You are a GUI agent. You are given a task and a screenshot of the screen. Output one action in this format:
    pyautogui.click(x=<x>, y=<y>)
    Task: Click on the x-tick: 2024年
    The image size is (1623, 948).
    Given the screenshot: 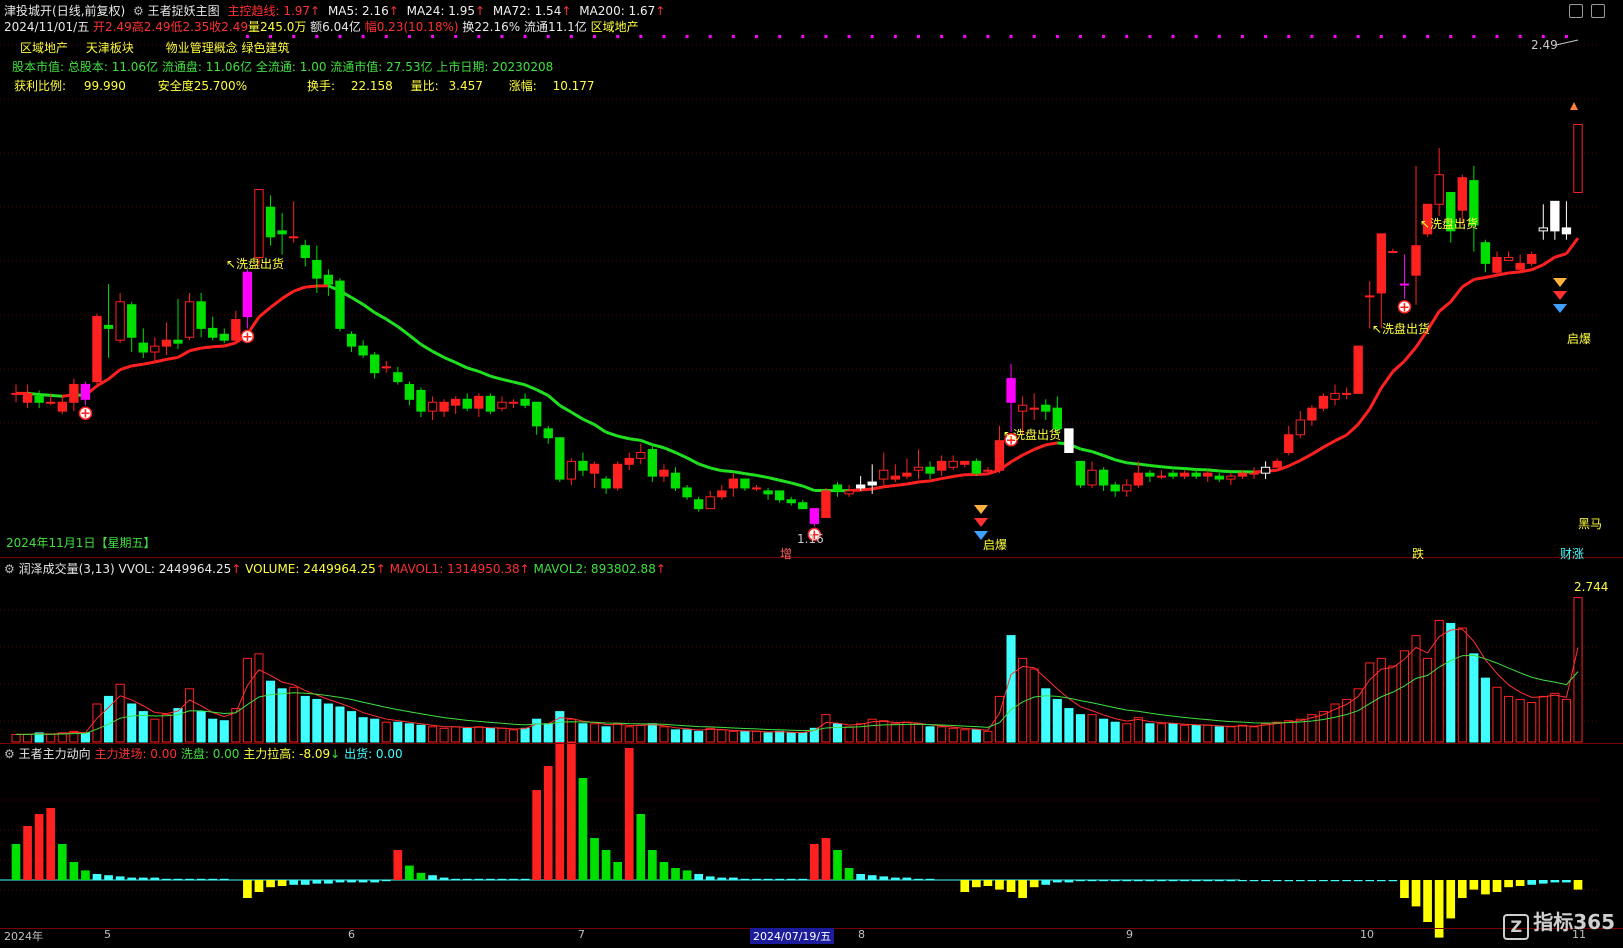 What is the action you would take?
    pyautogui.click(x=23, y=936)
    